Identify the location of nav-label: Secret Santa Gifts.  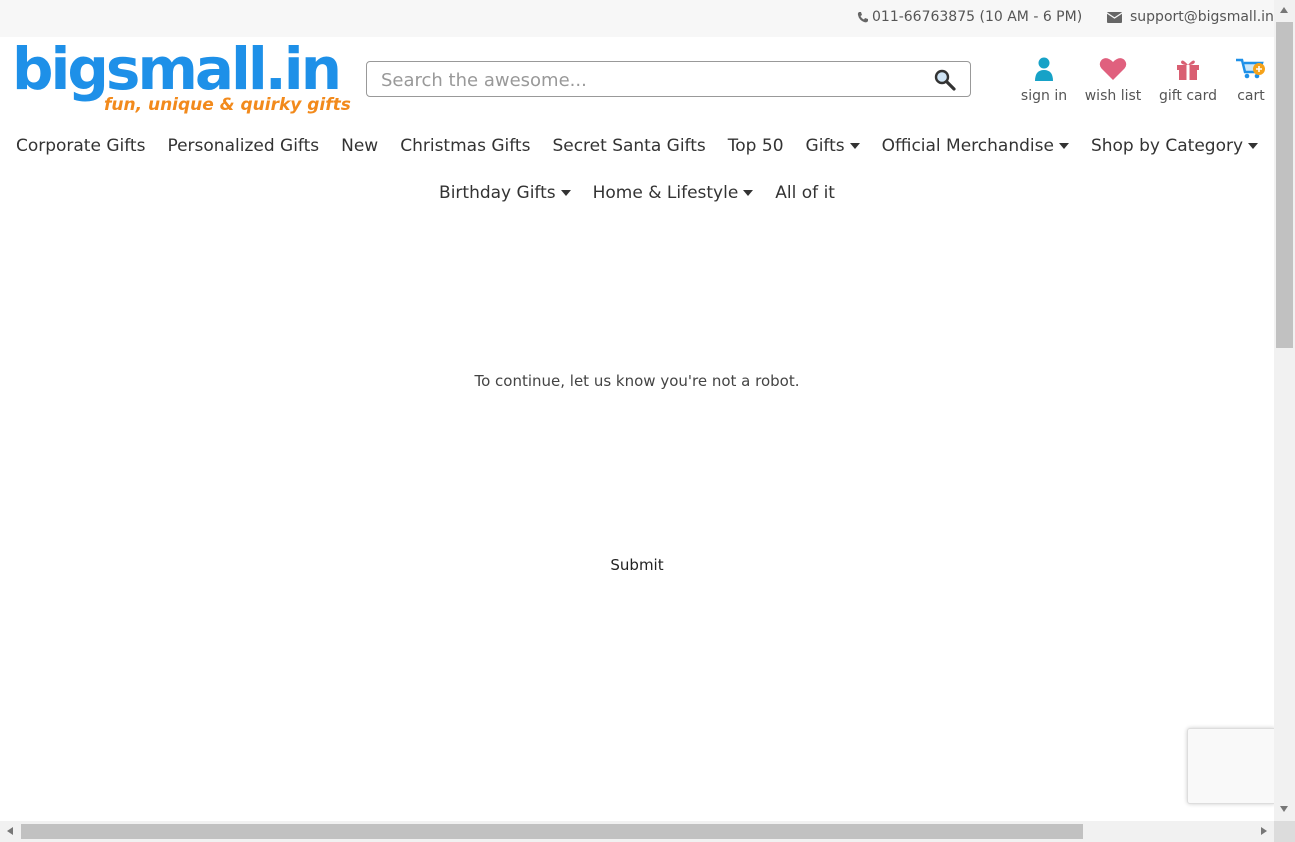
(629, 146).